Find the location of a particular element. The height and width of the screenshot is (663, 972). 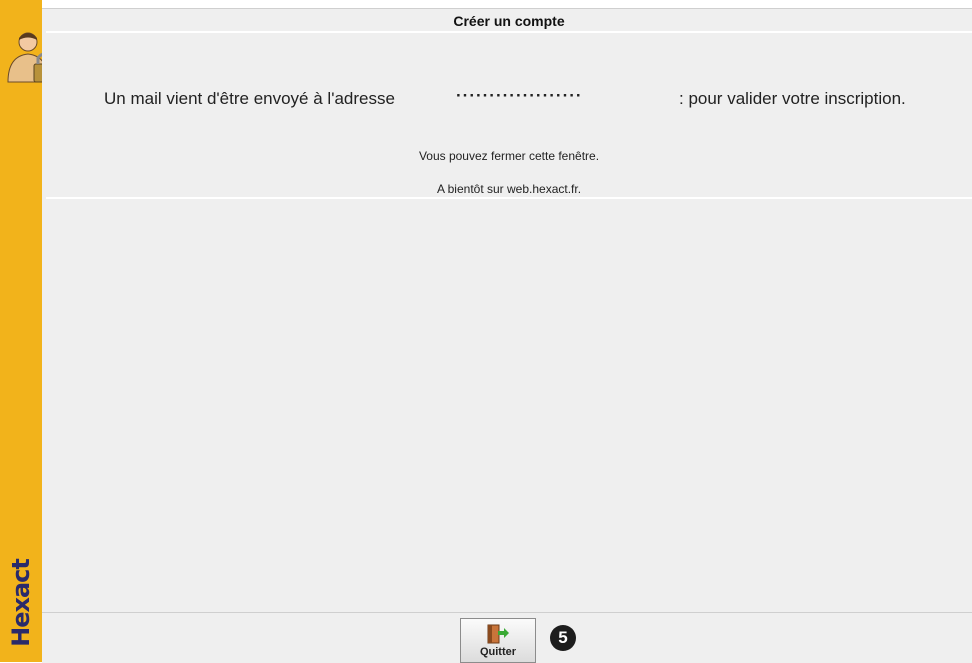

logo-text: Hexact is located at coordinates (21, 603).